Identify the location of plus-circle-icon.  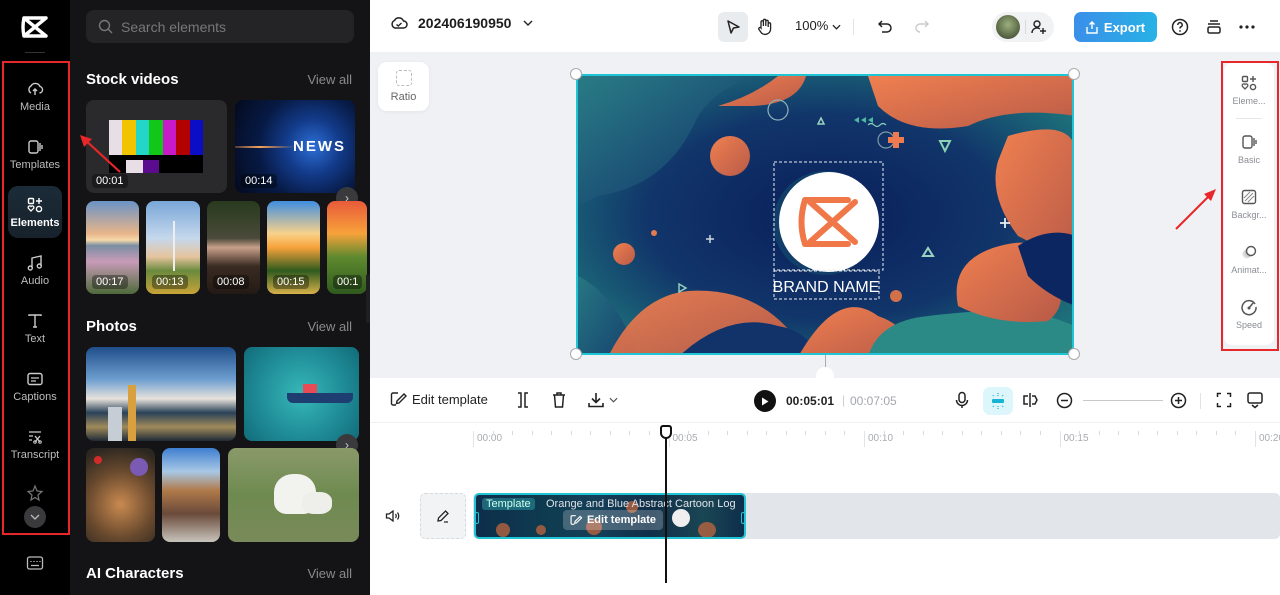
(1178, 400).